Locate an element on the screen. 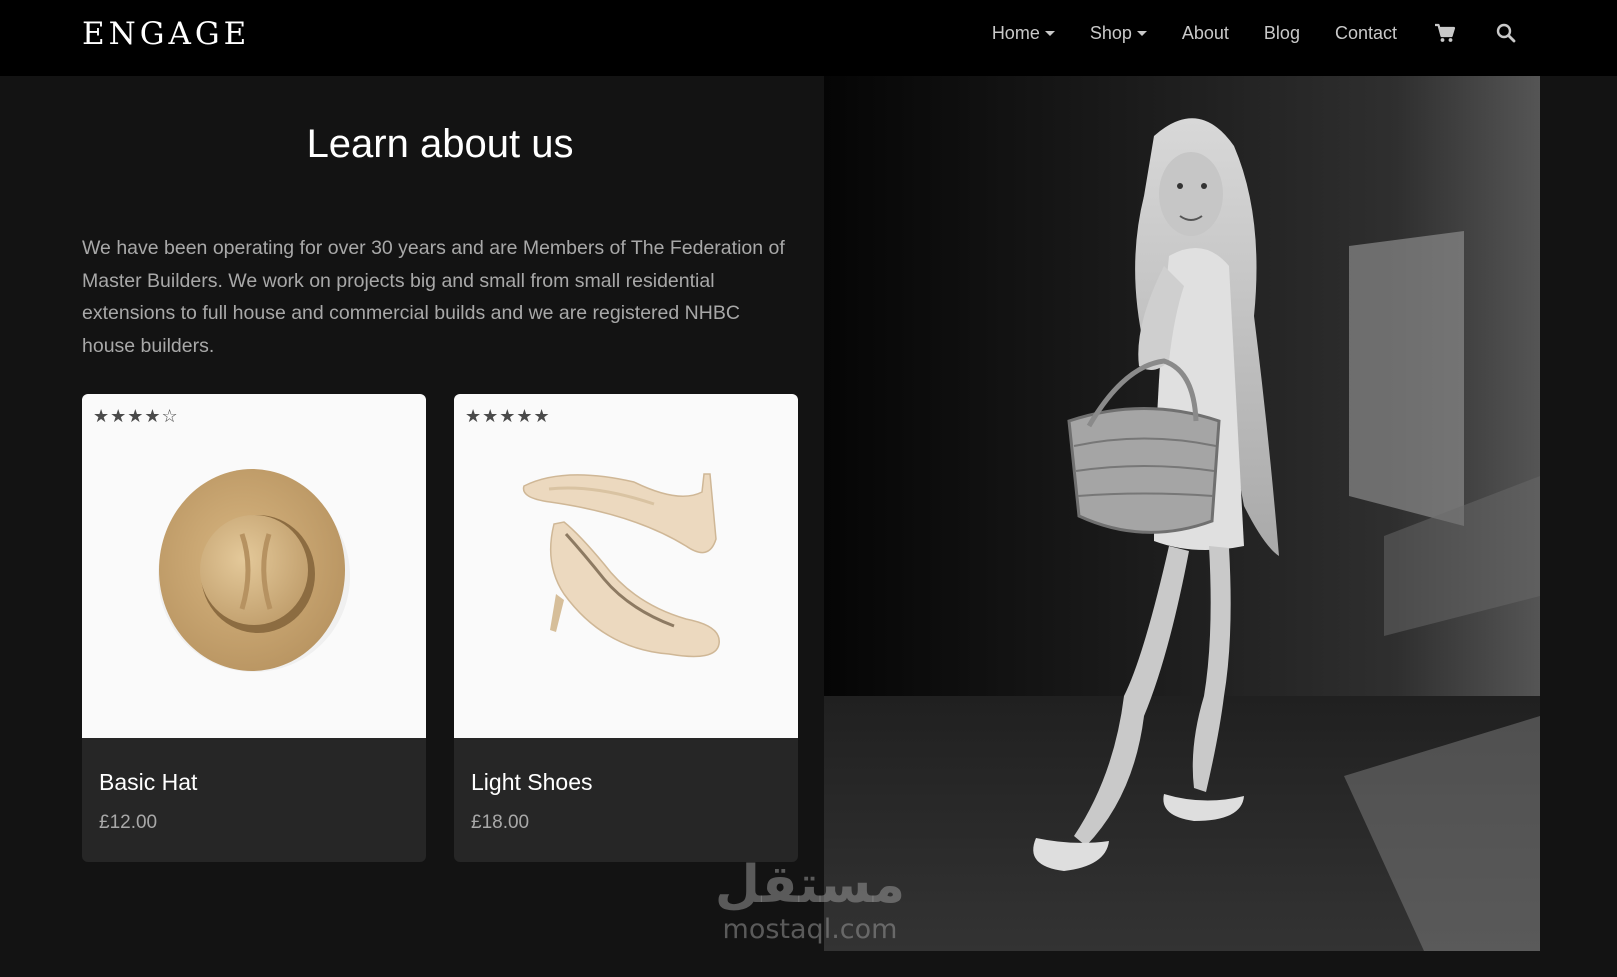  product-image: ★★★★★ is located at coordinates (626, 566).